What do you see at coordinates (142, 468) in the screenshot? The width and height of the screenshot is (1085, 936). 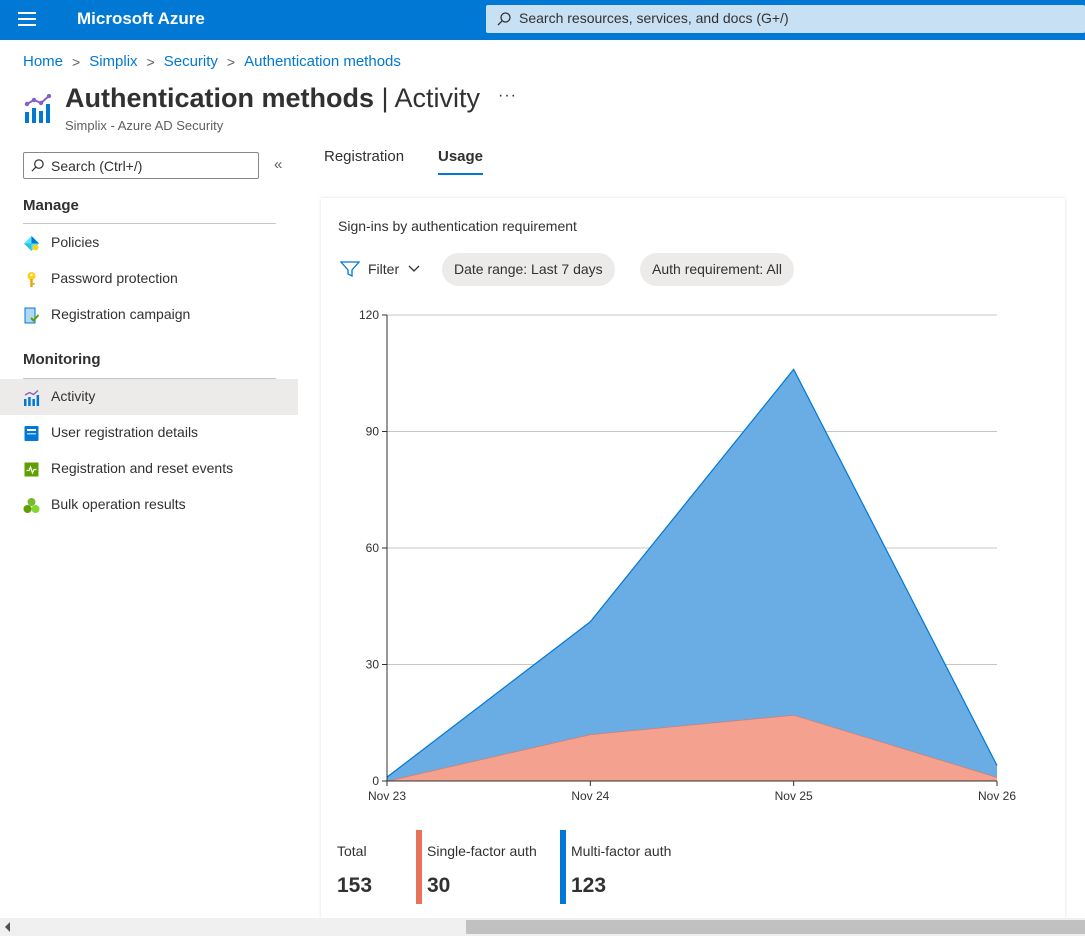 I see `sidebar-item-label: Registration and reset events` at bounding box center [142, 468].